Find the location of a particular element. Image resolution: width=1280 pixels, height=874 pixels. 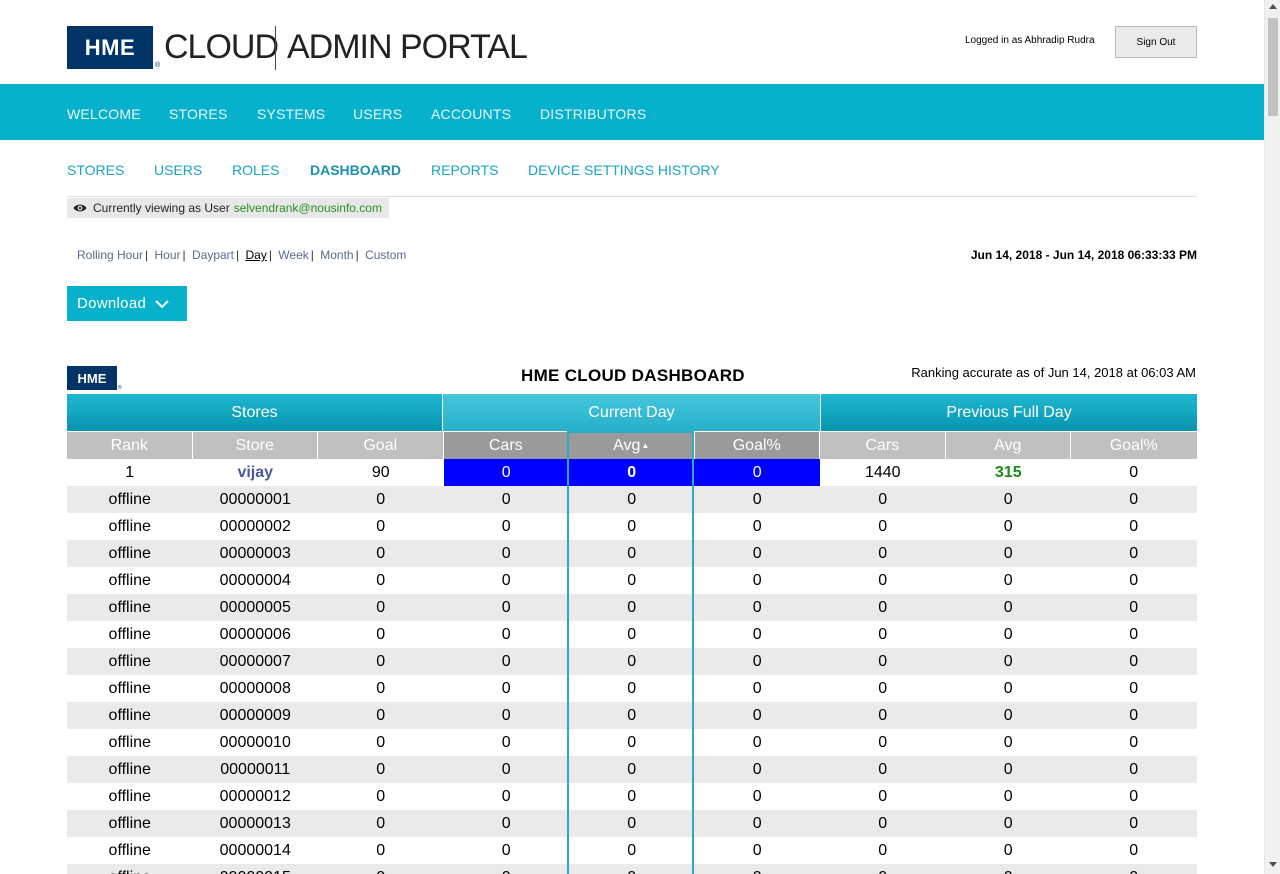

col-previous-cars: Cars is located at coordinates (883, 445).